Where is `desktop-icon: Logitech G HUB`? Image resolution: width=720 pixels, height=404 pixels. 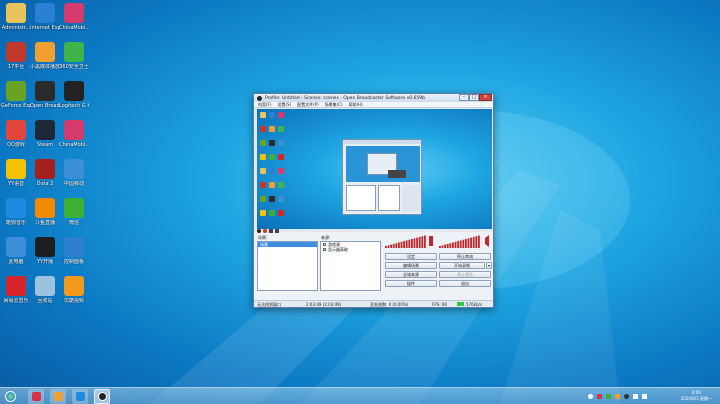 desktop-icon: Logitech G HUB is located at coordinates (74, 95).